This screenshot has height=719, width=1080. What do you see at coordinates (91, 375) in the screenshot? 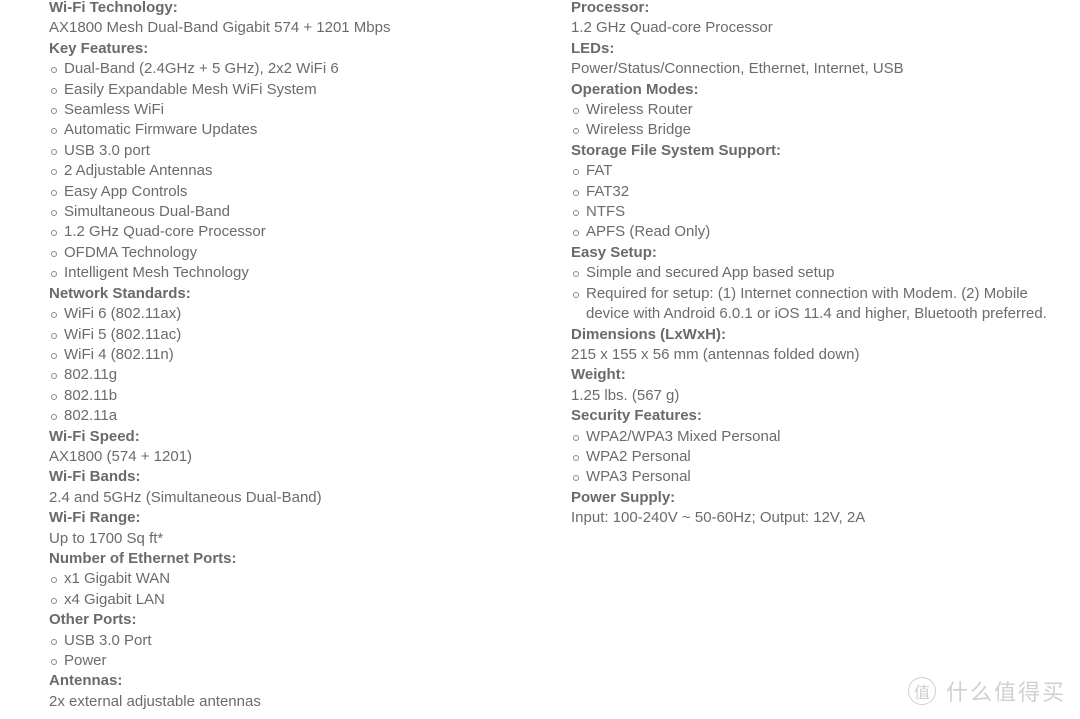
I see `list-item-text: 802.11g` at bounding box center [91, 375].